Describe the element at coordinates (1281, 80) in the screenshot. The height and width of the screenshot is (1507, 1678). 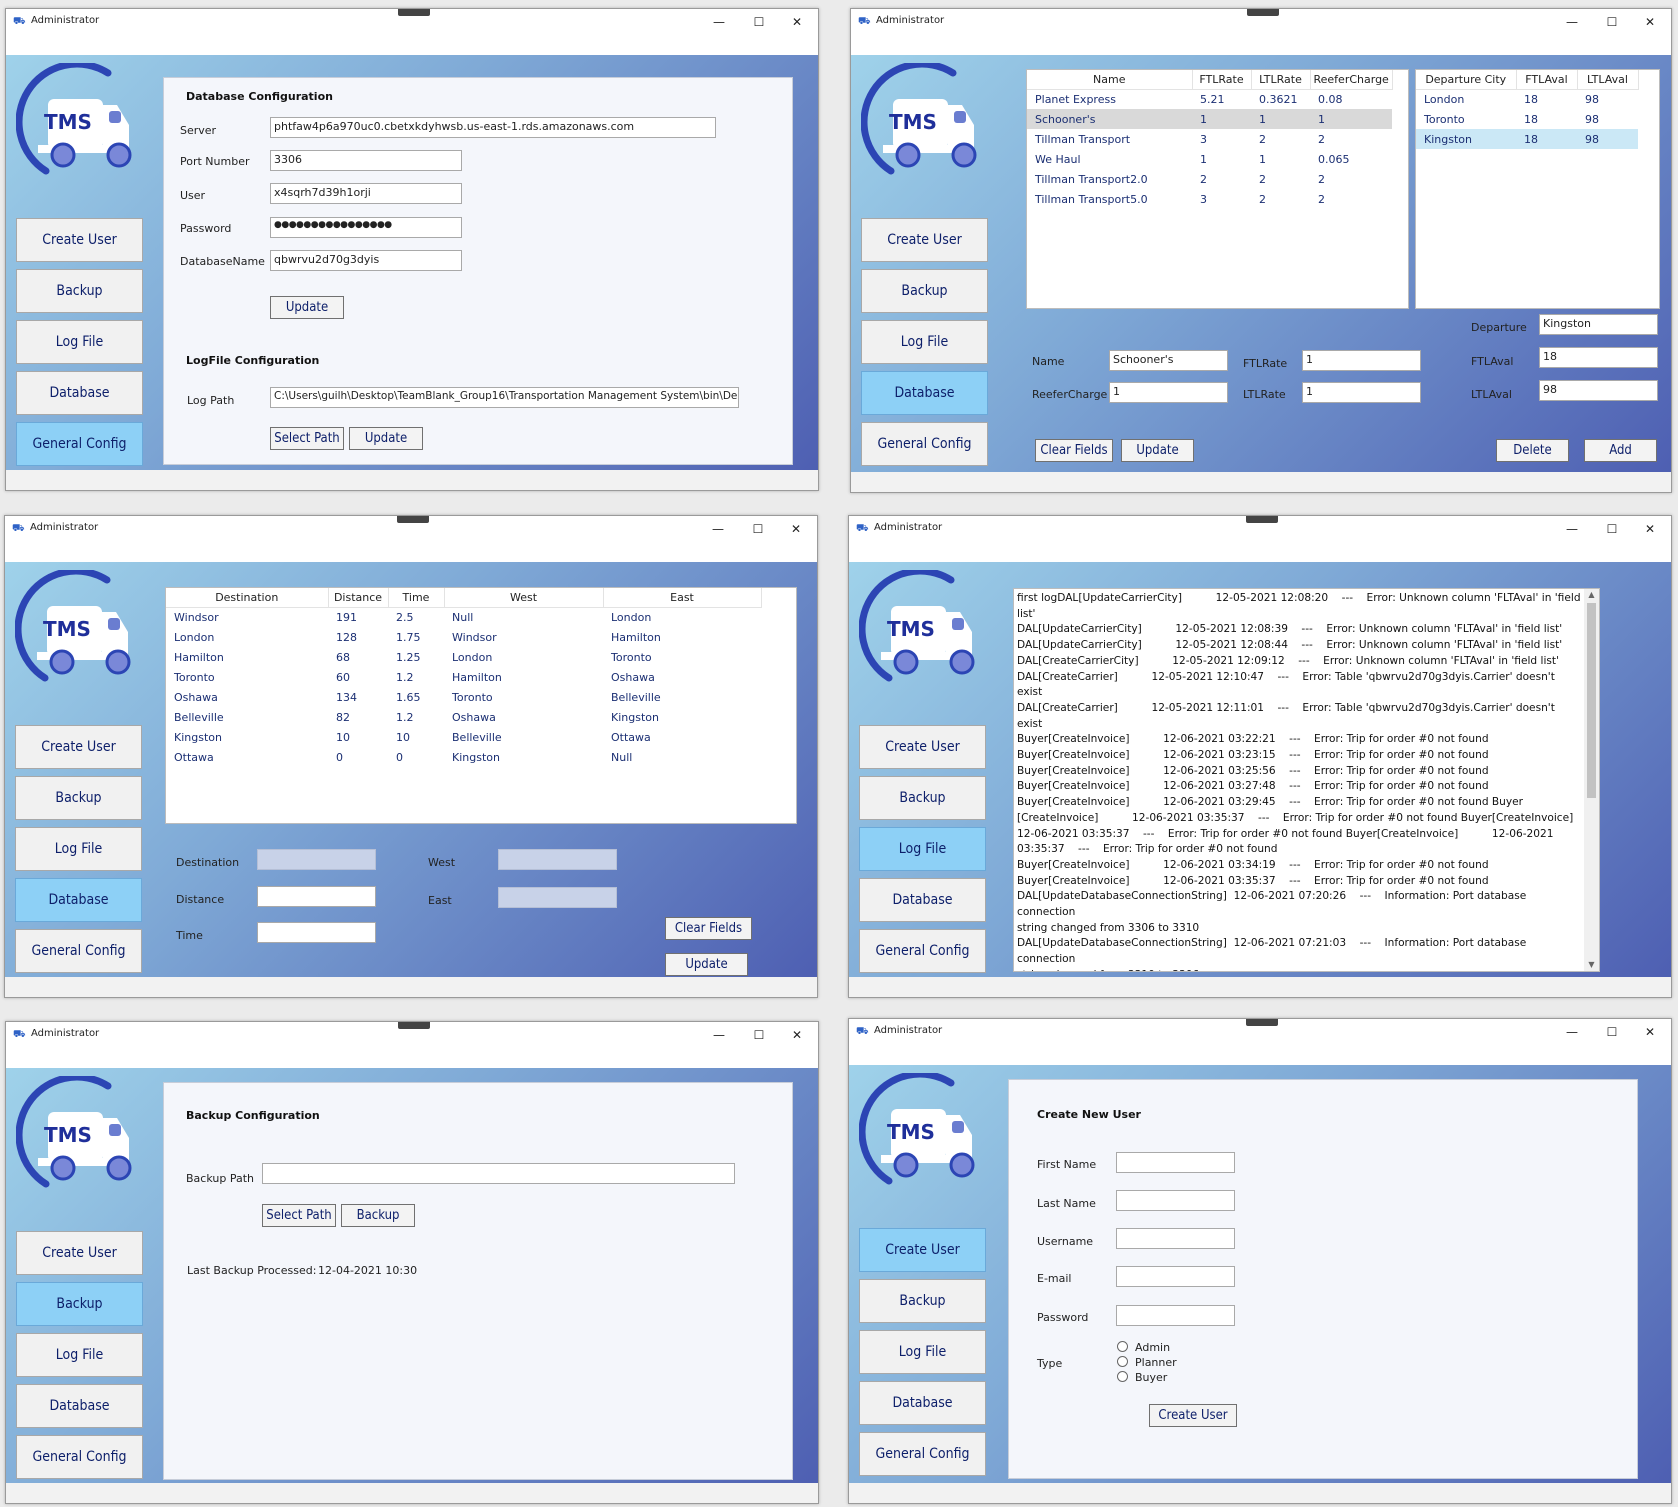
I see `col-ltlrate: LTLRate` at that location.